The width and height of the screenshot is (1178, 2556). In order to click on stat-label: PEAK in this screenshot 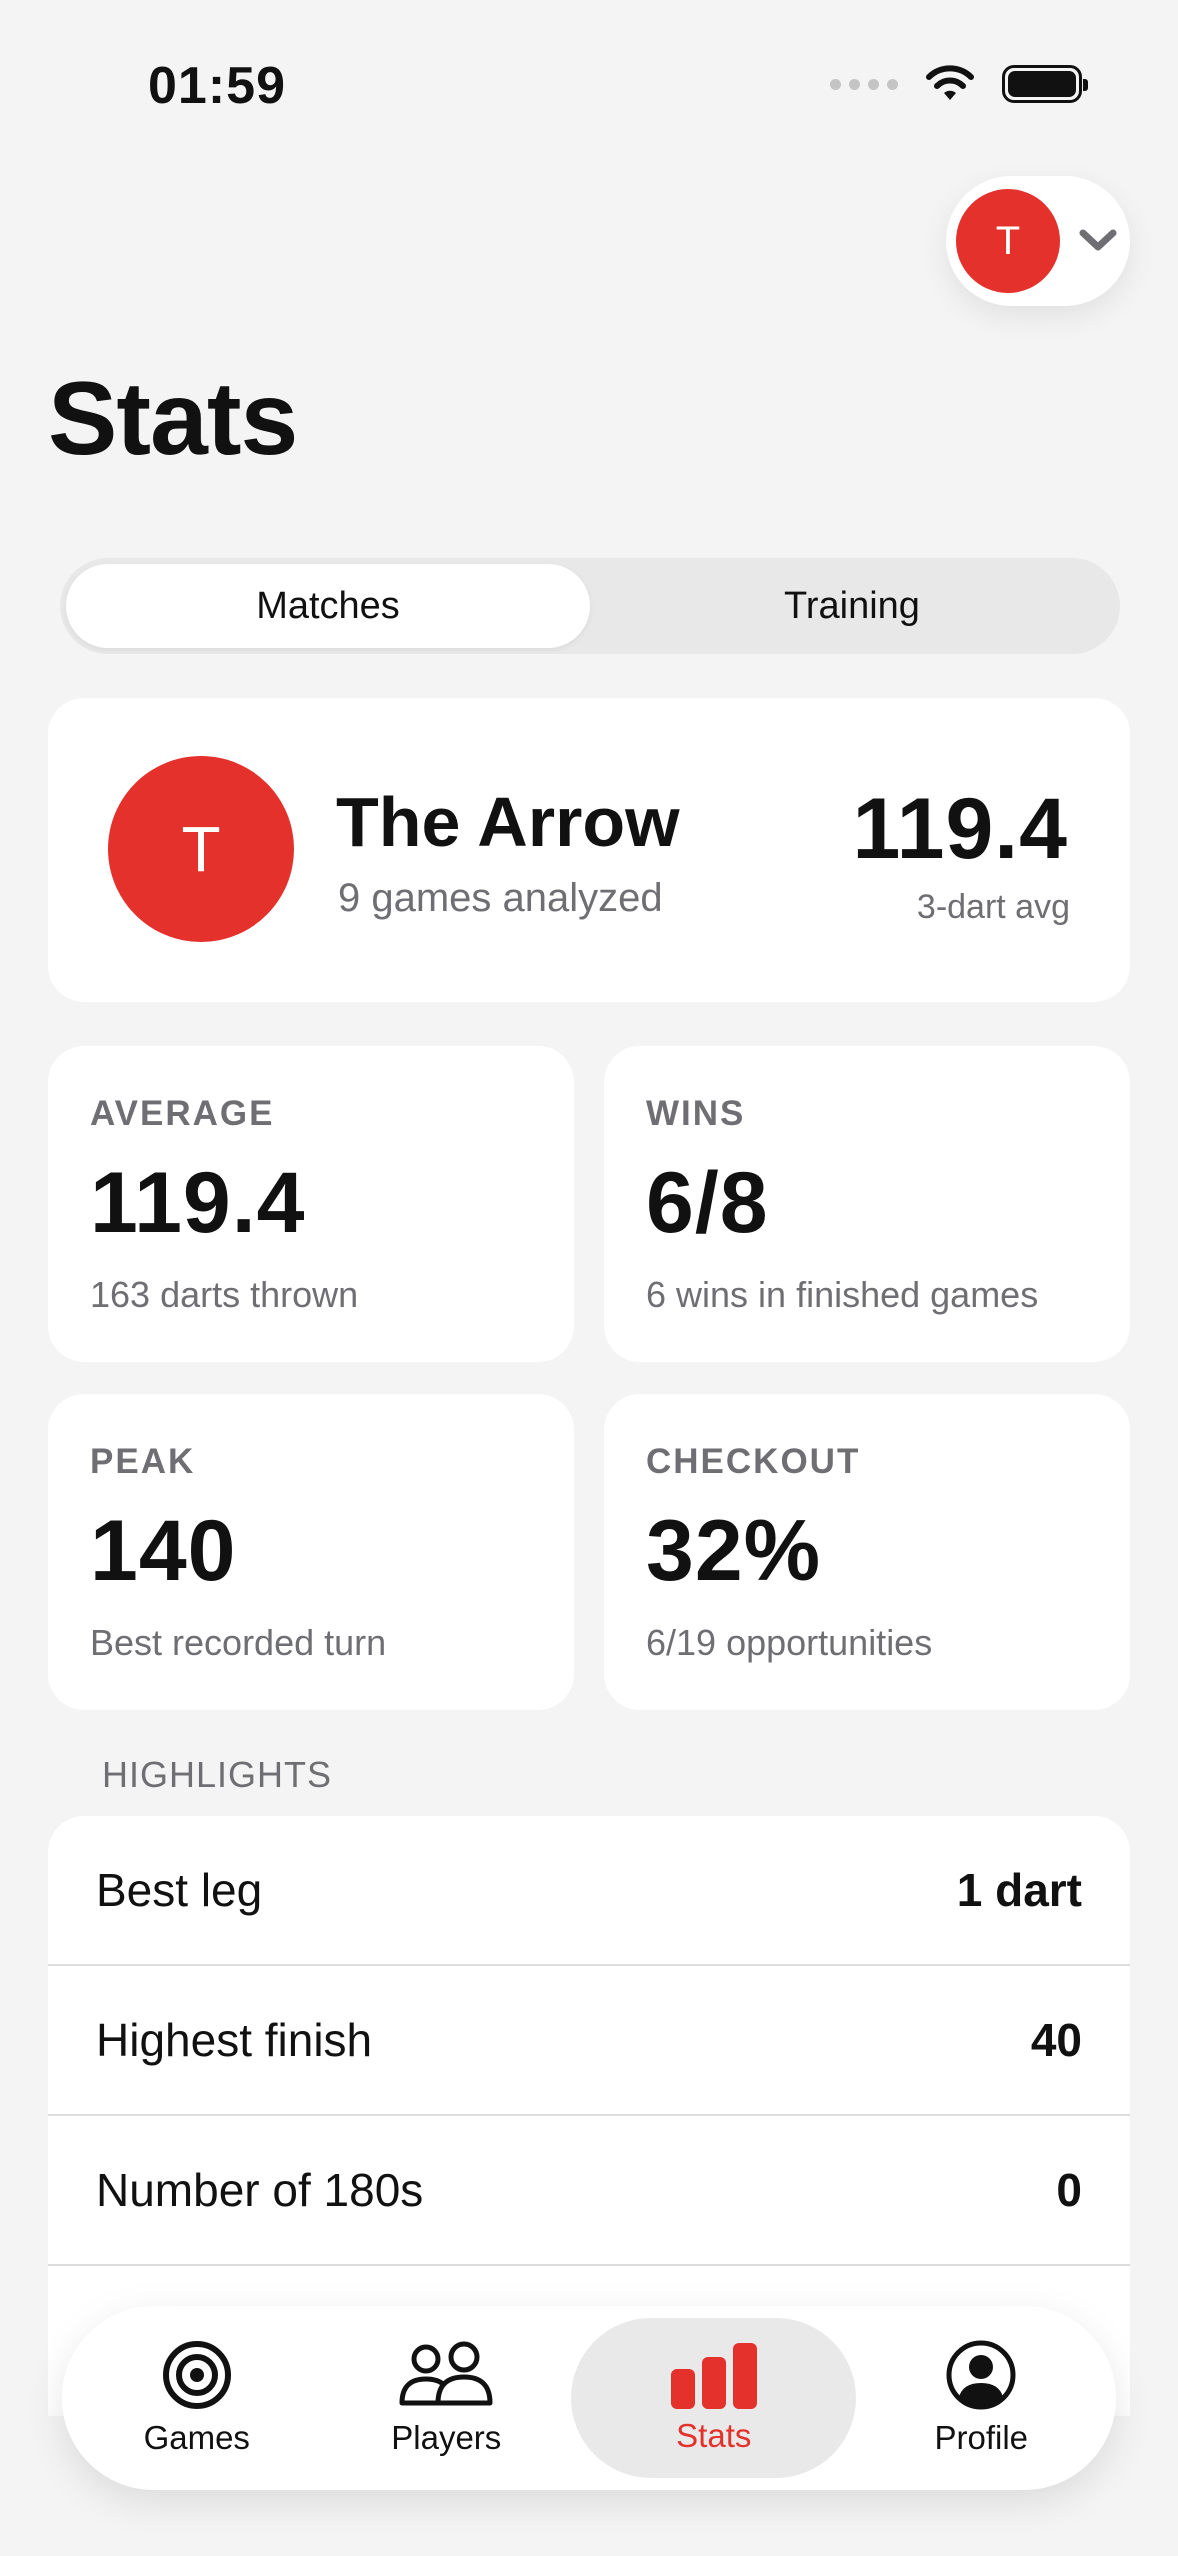, I will do `click(143, 1461)`.